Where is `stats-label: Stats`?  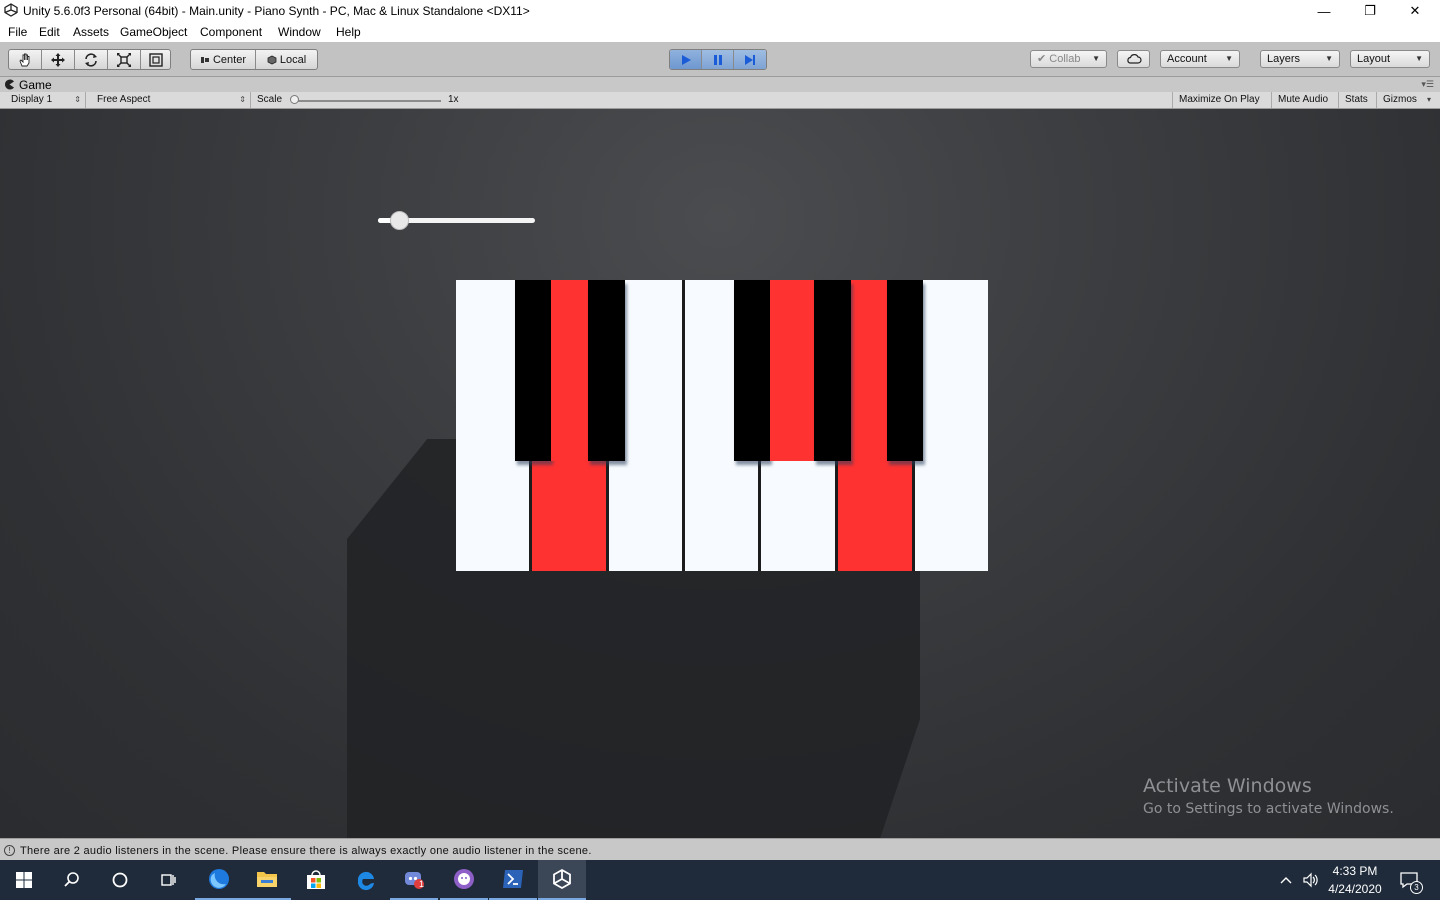 stats-label: Stats is located at coordinates (1356, 99).